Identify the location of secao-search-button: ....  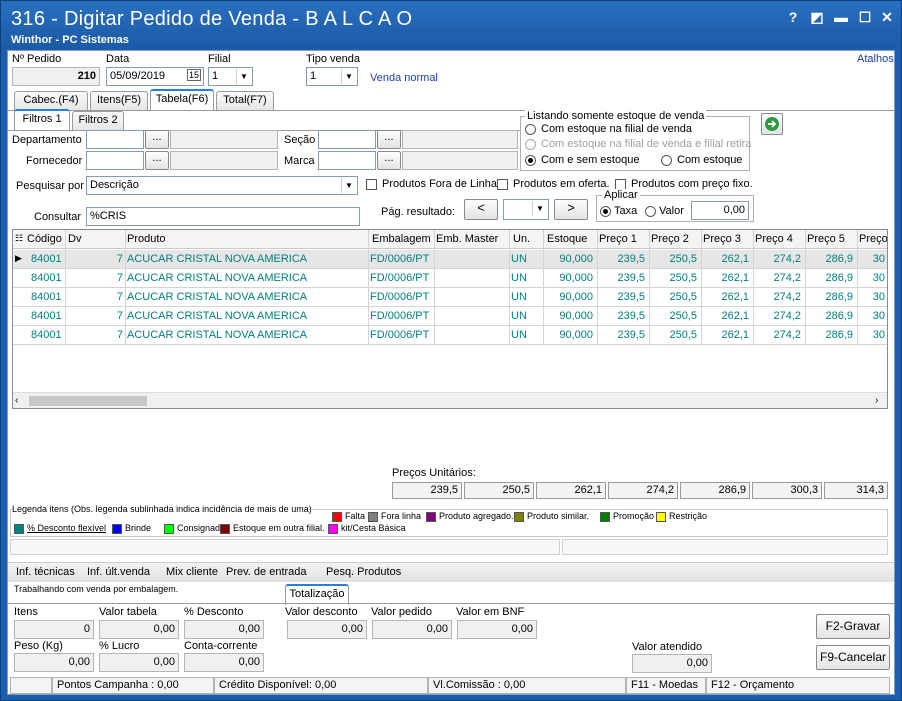
(389, 139).